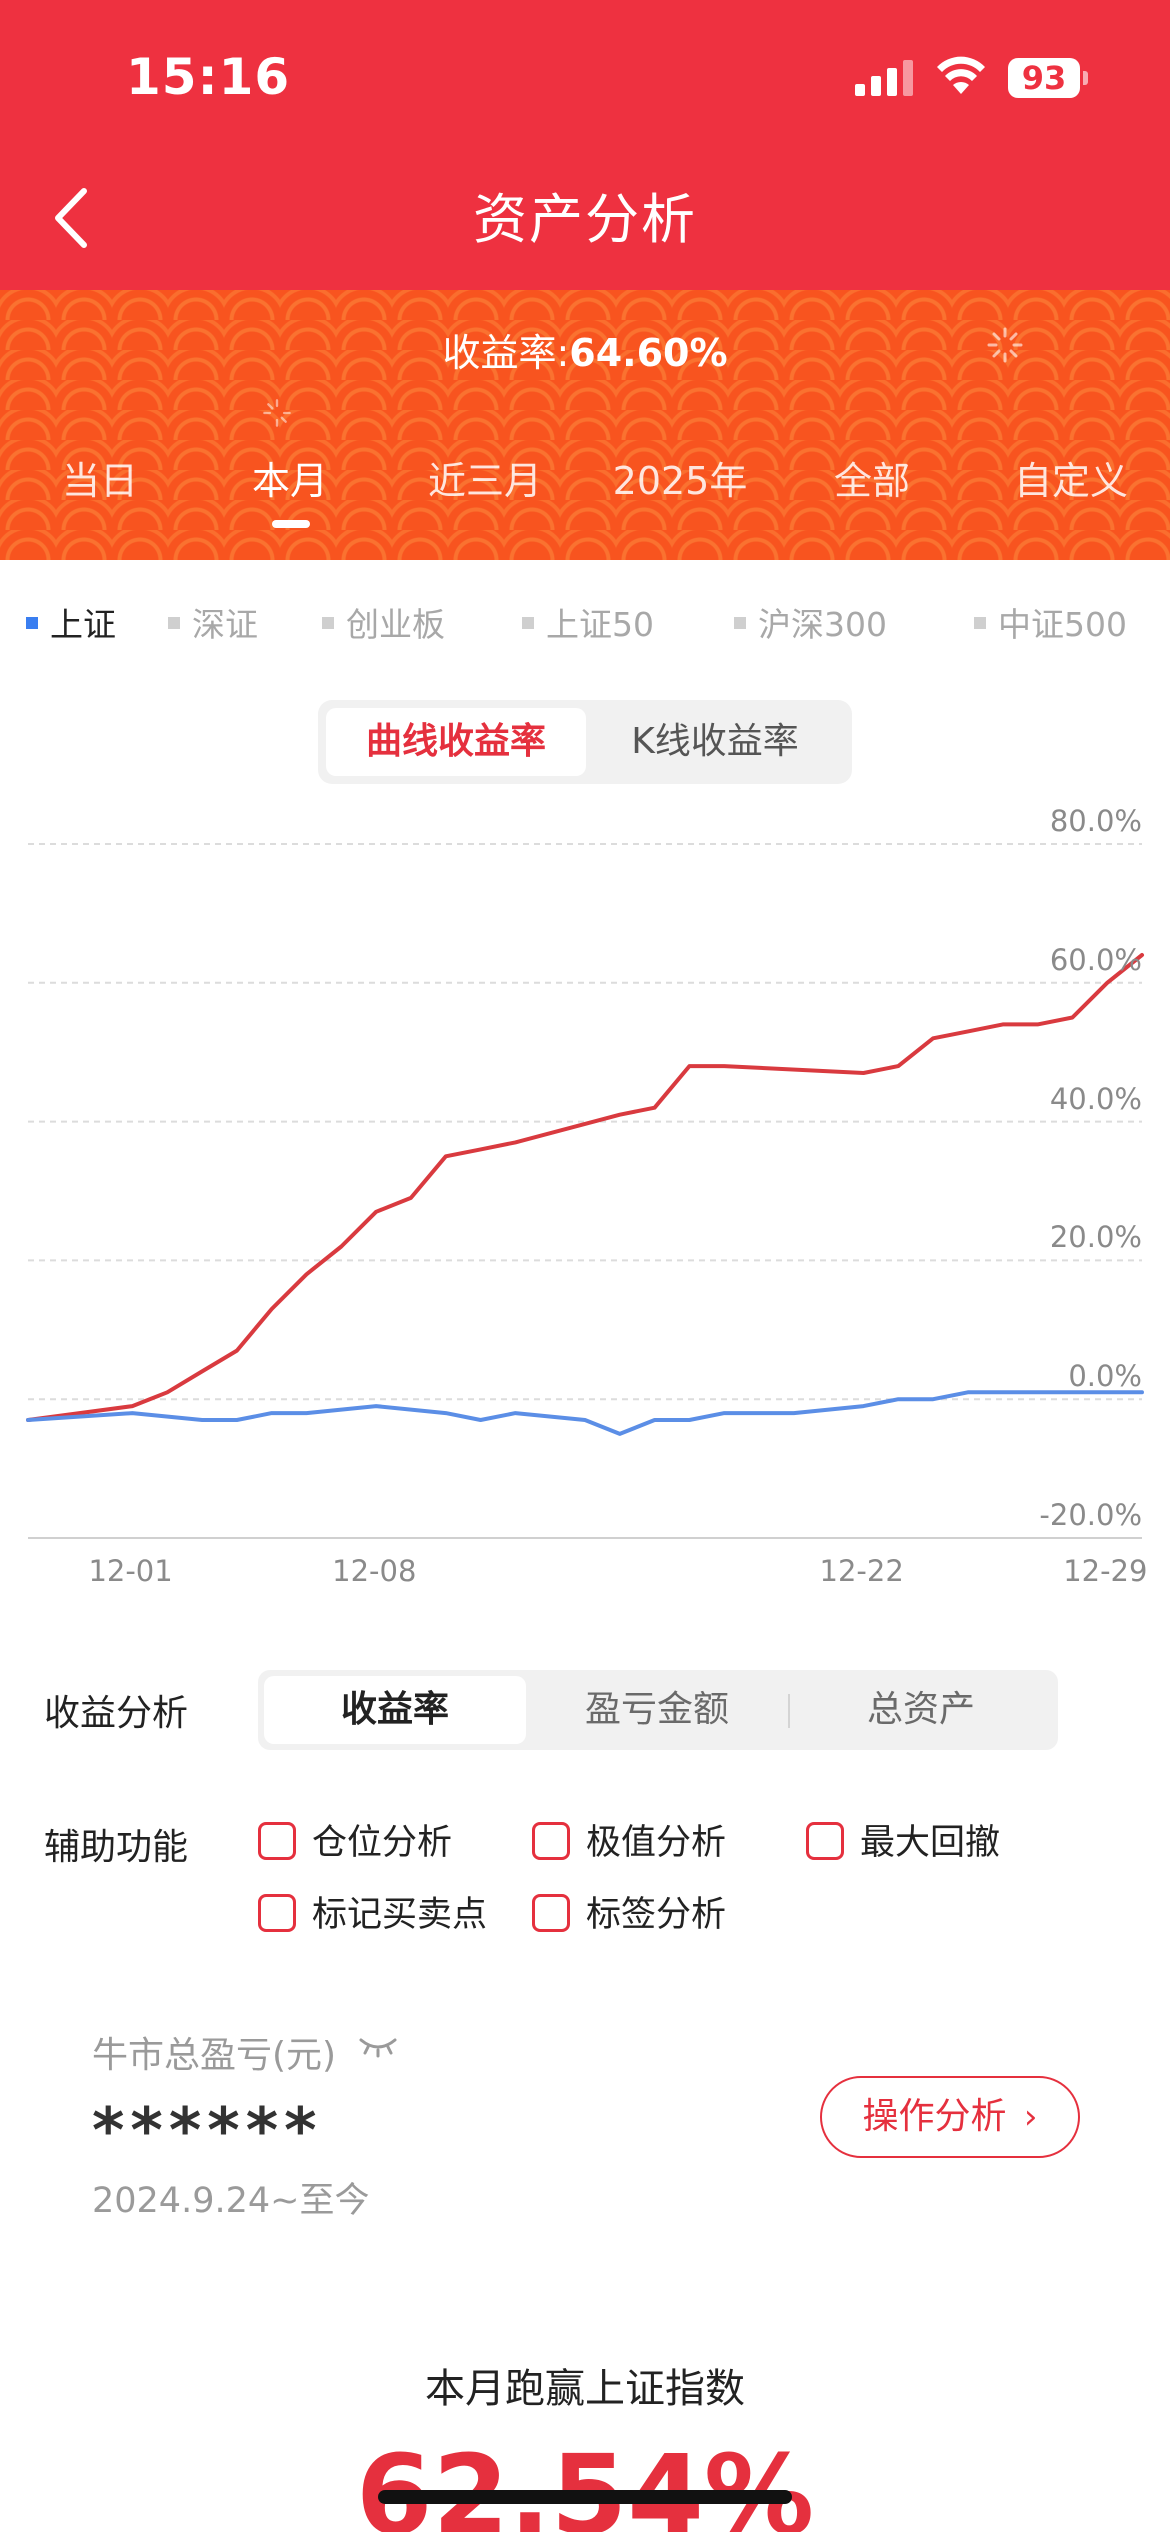 This screenshot has width=1170, height=2532. I want to click on x-tick-label: 12-22, so click(861, 1571).